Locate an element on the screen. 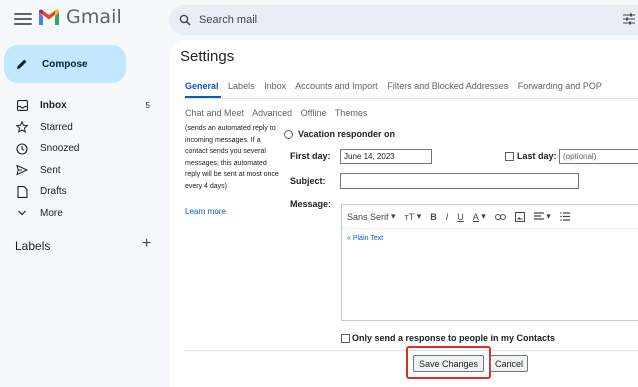  tab-chat-and-meet: Chat and Meet is located at coordinates (214, 113).